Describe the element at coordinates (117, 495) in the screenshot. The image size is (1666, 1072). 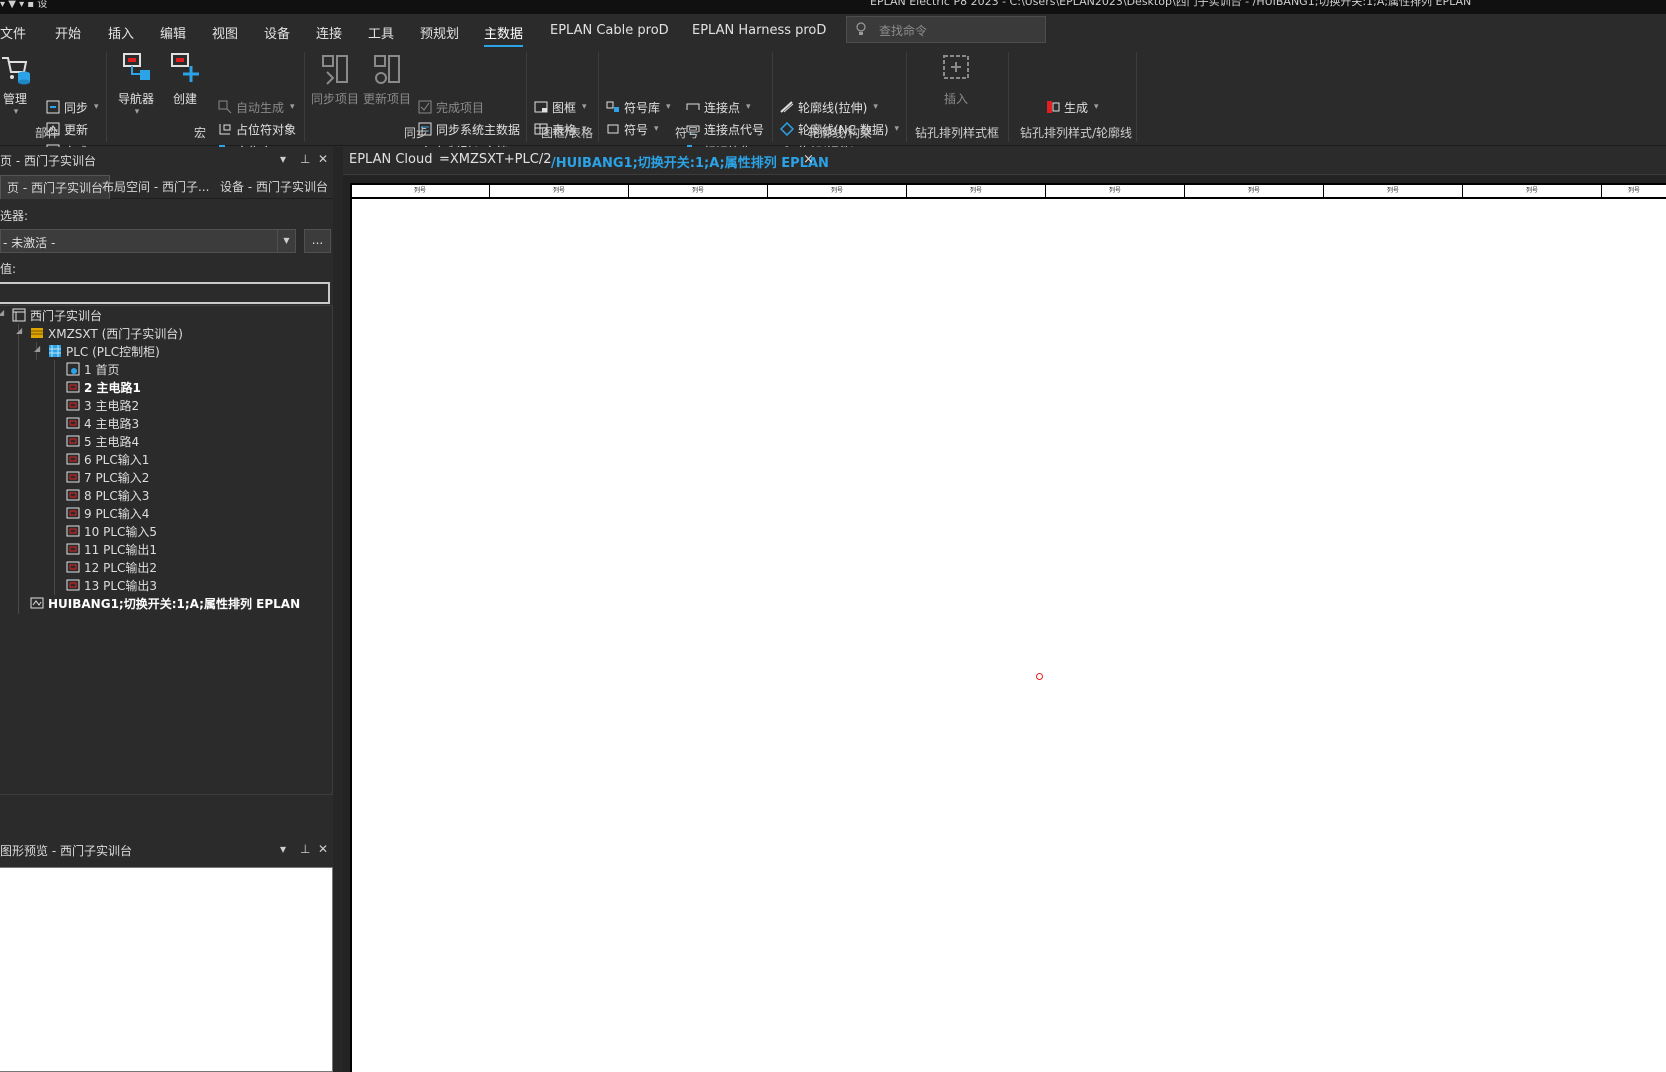
I see `tree-page-label: 8 PLC输入3` at that location.